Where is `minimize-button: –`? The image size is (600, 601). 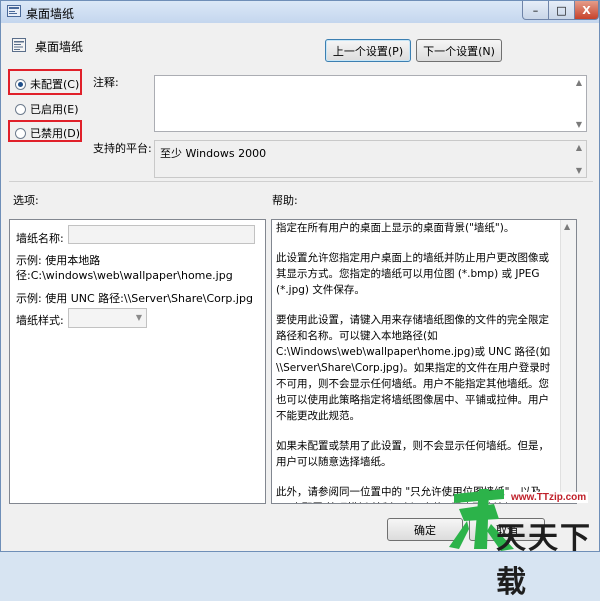
minimize-button: – is located at coordinates (535, 10).